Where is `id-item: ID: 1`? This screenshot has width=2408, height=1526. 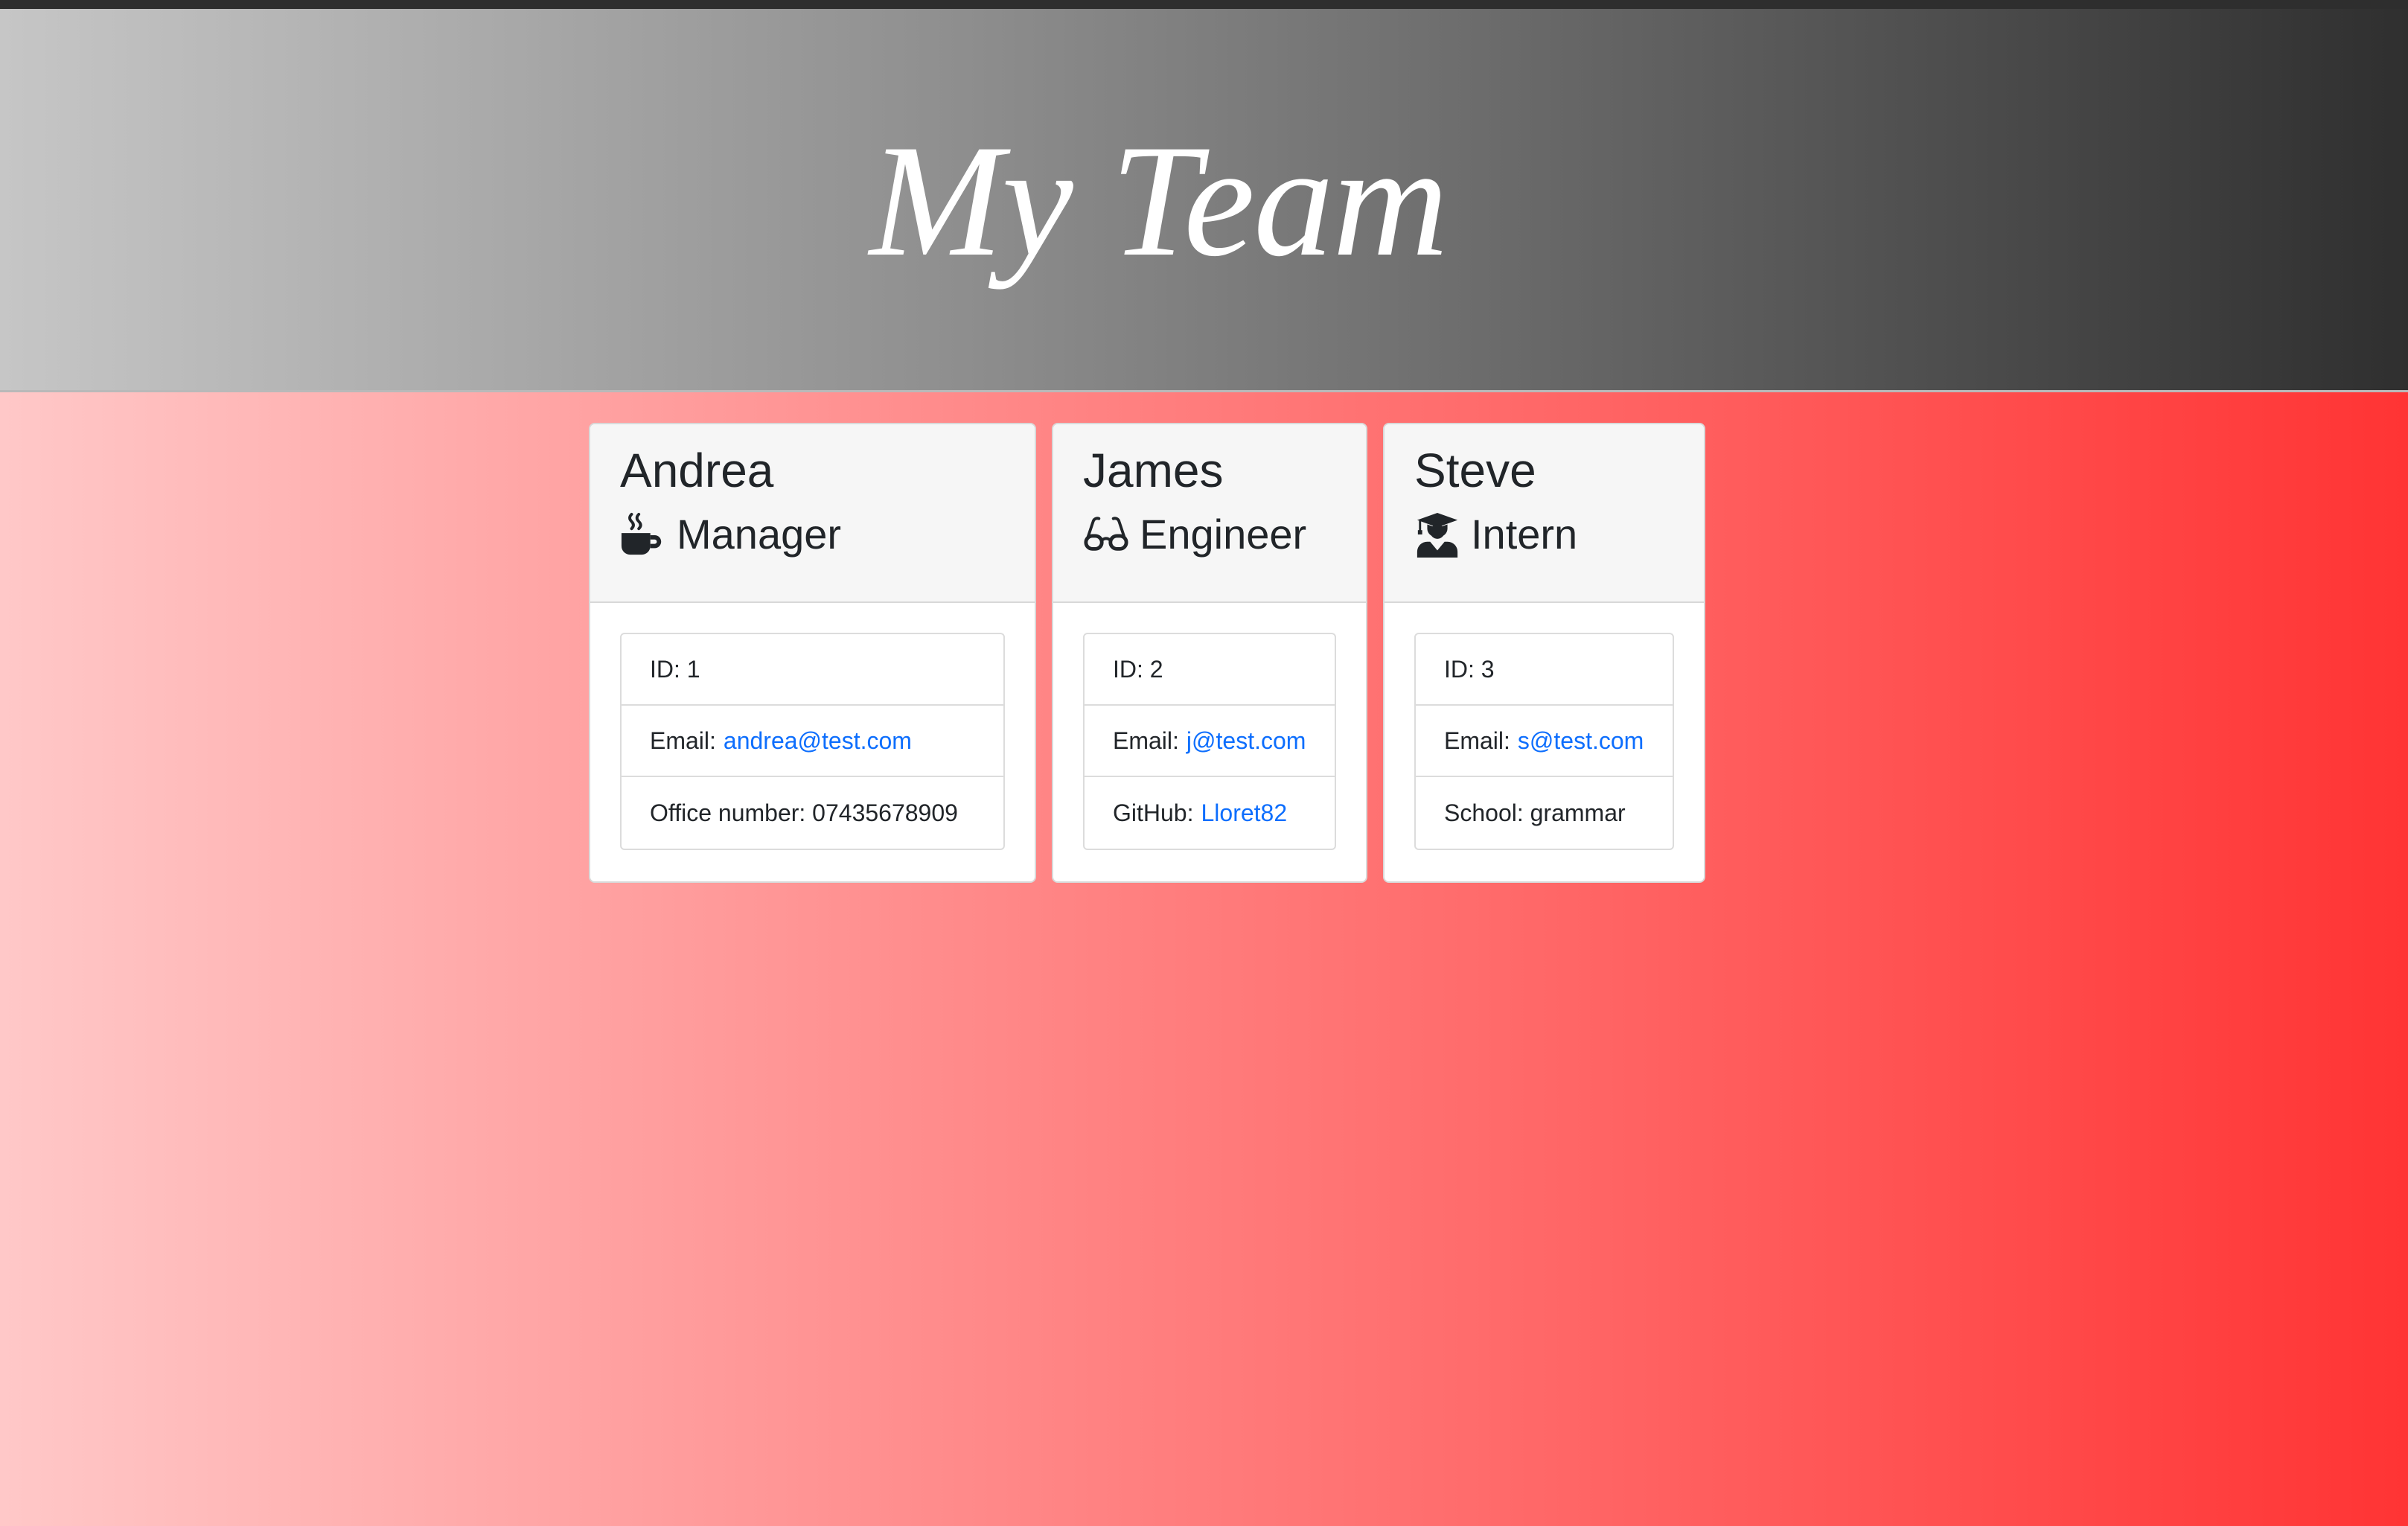 id-item: ID: 1 is located at coordinates (812, 670).